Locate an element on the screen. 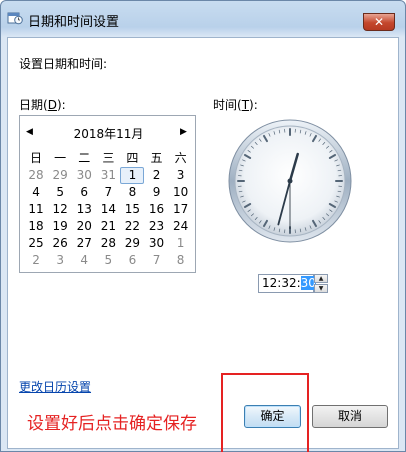 The image size is (406, 452). change-calendar-settings-link: 更改日历设置 is located at coordinates (55, 386).